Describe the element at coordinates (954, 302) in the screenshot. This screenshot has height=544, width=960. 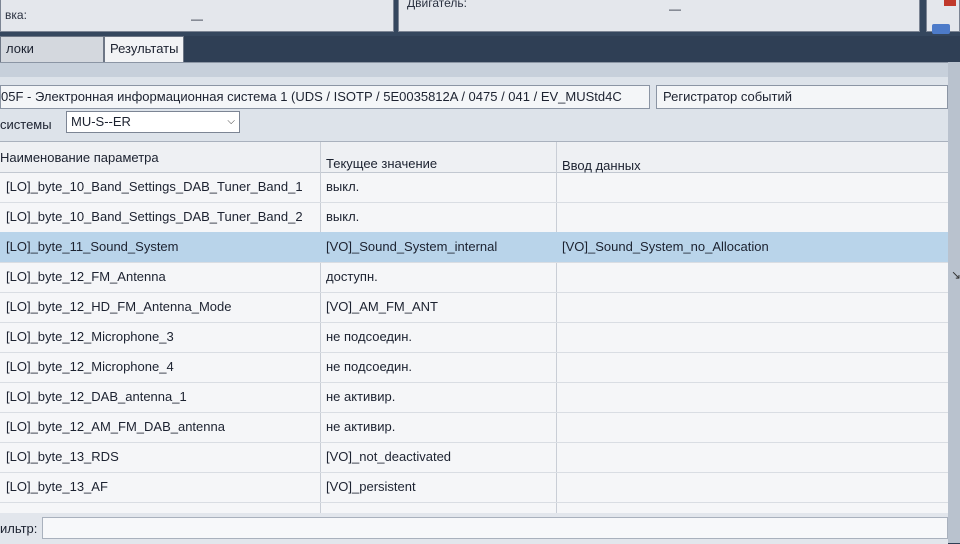
I see `right-edge-strip` at that location.